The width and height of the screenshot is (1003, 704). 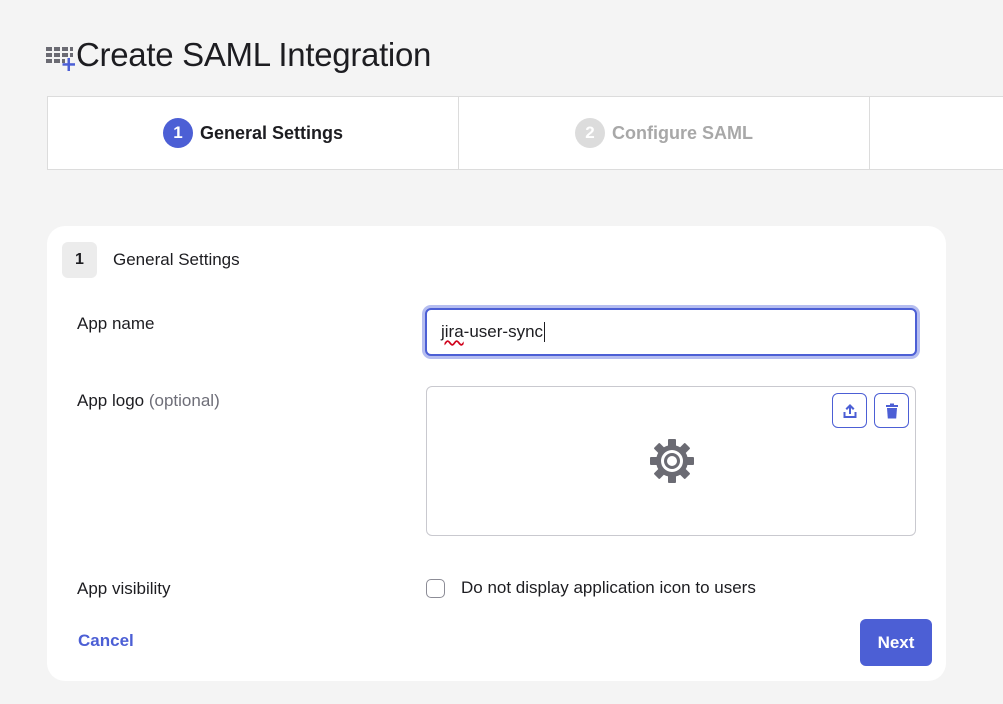 What do you see at coordinates (254, 54) in the screenshot?
I see `page-title: Create SAML Integration` at bounding box center [254, 54].